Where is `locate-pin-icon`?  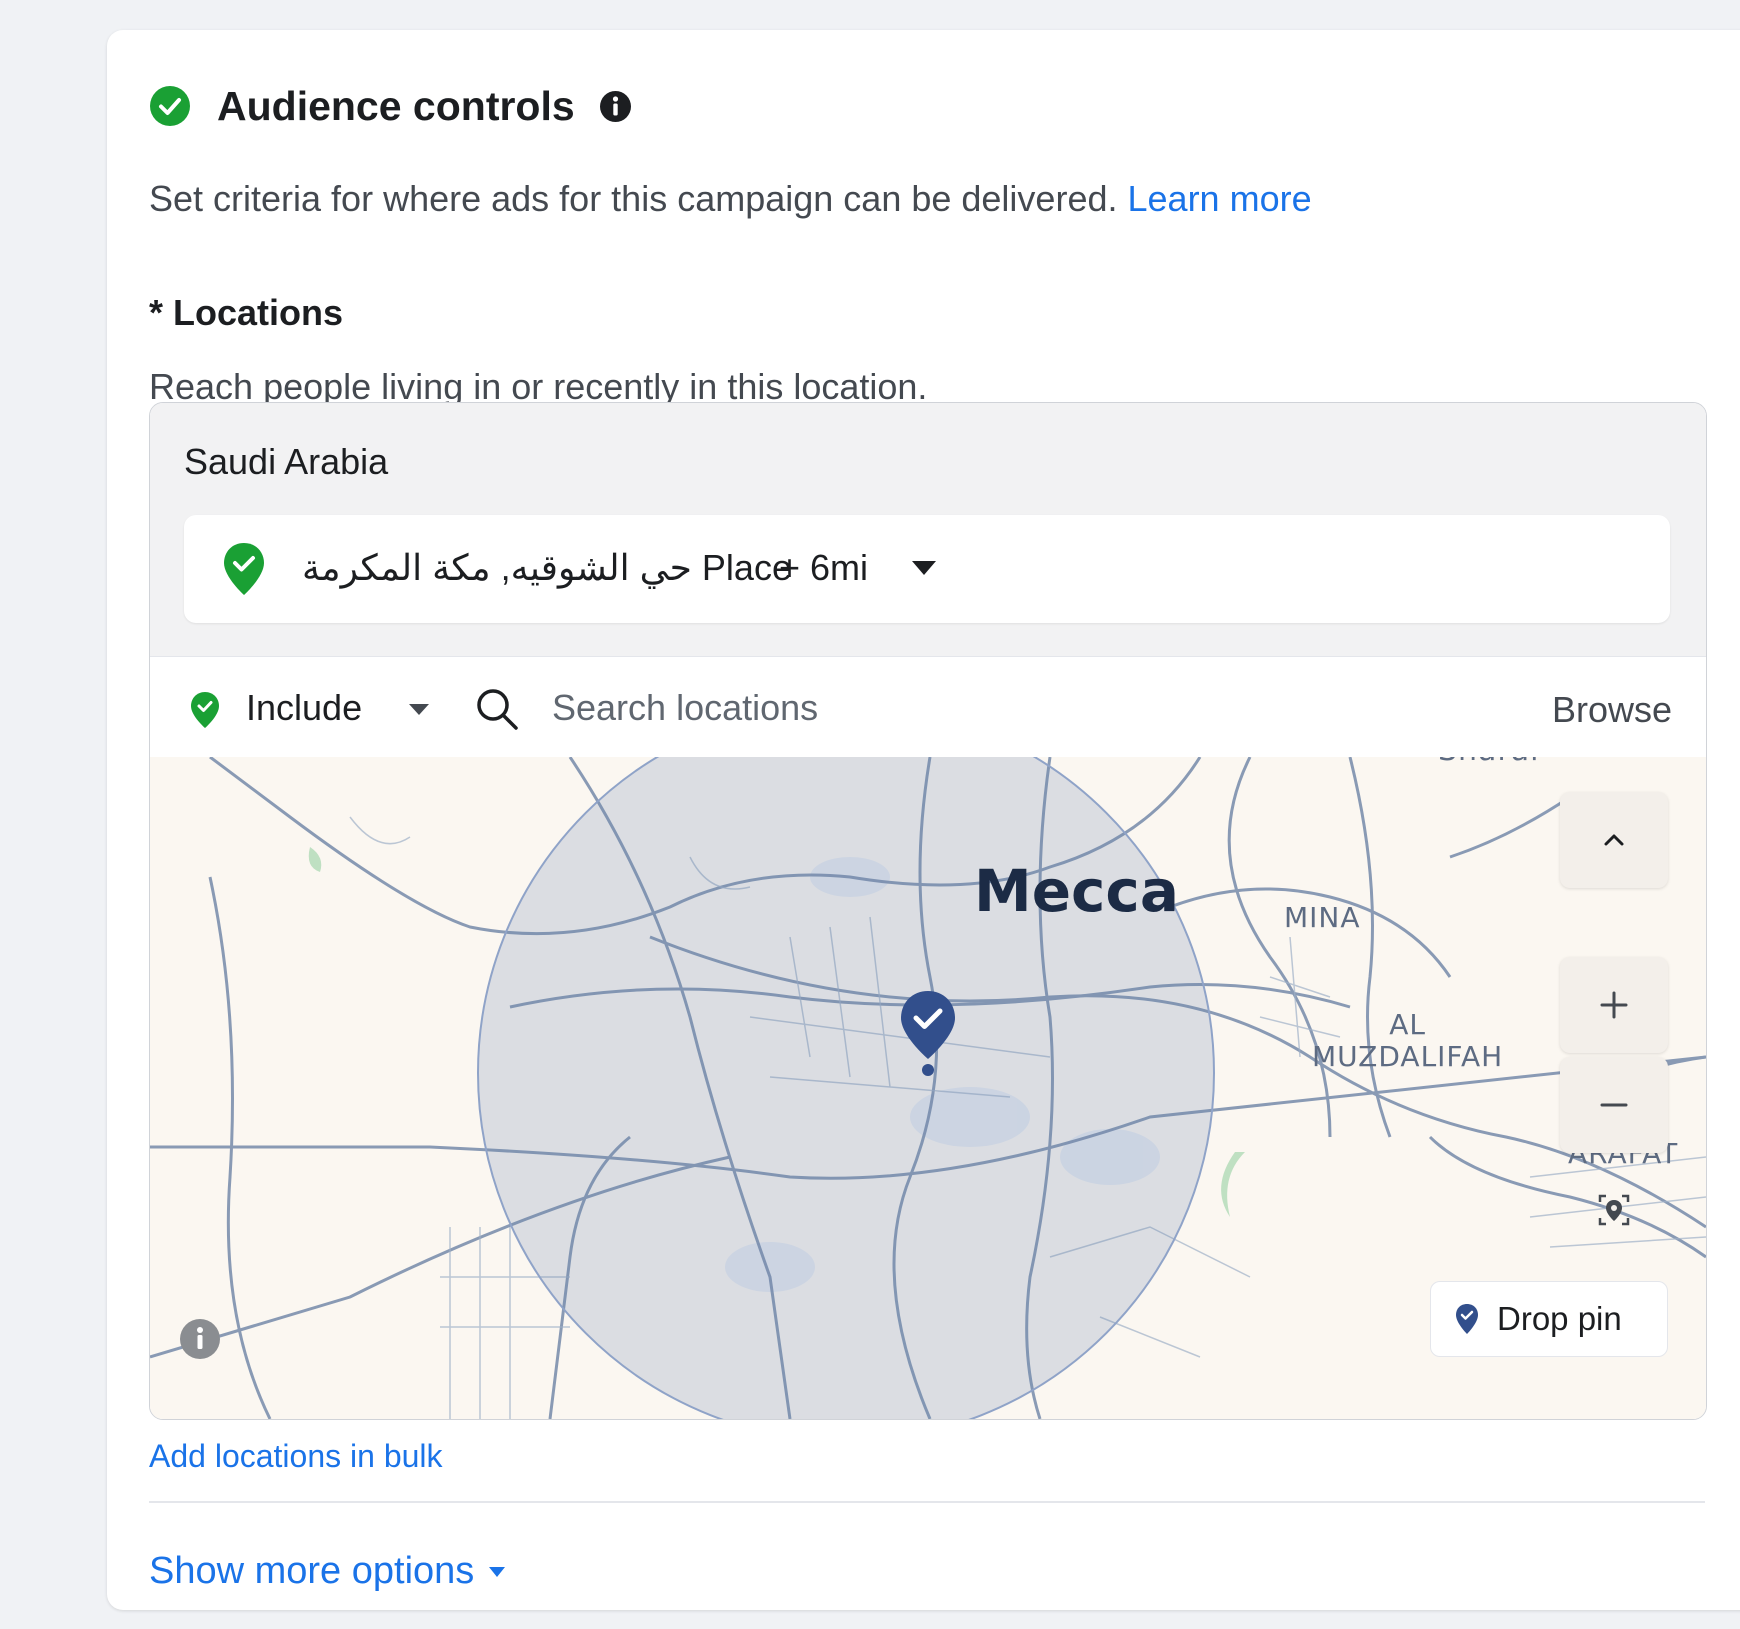
locate-pin-icon is located at coordinates (1614, 1210).